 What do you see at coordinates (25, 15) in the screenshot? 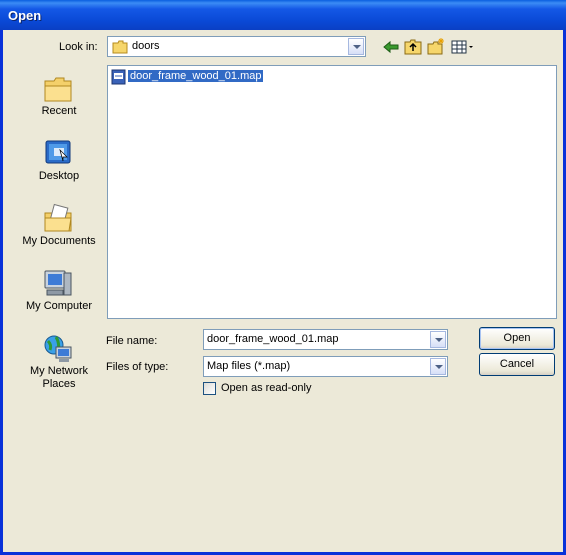
I see `window-title: Open` at bounding box center [25, 15].